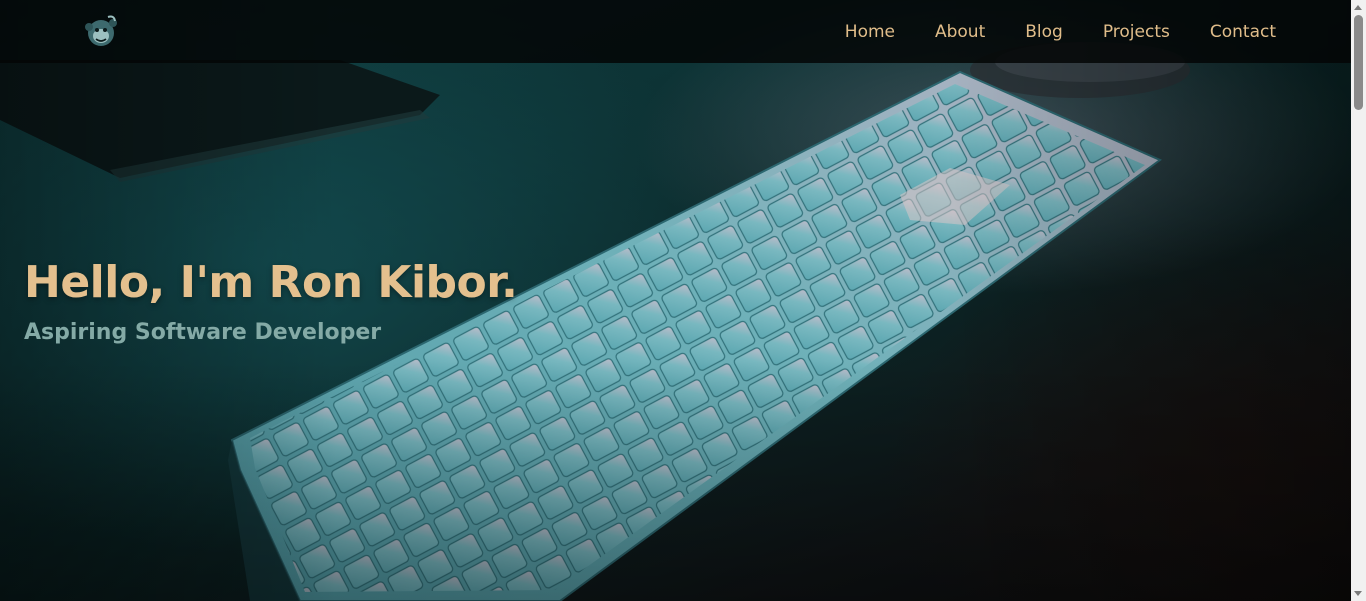  What do you see at coordinates (1136, 32) in the screenshot?
I see `nav-projects-link: Projects` at bounding box center [1136, 32].